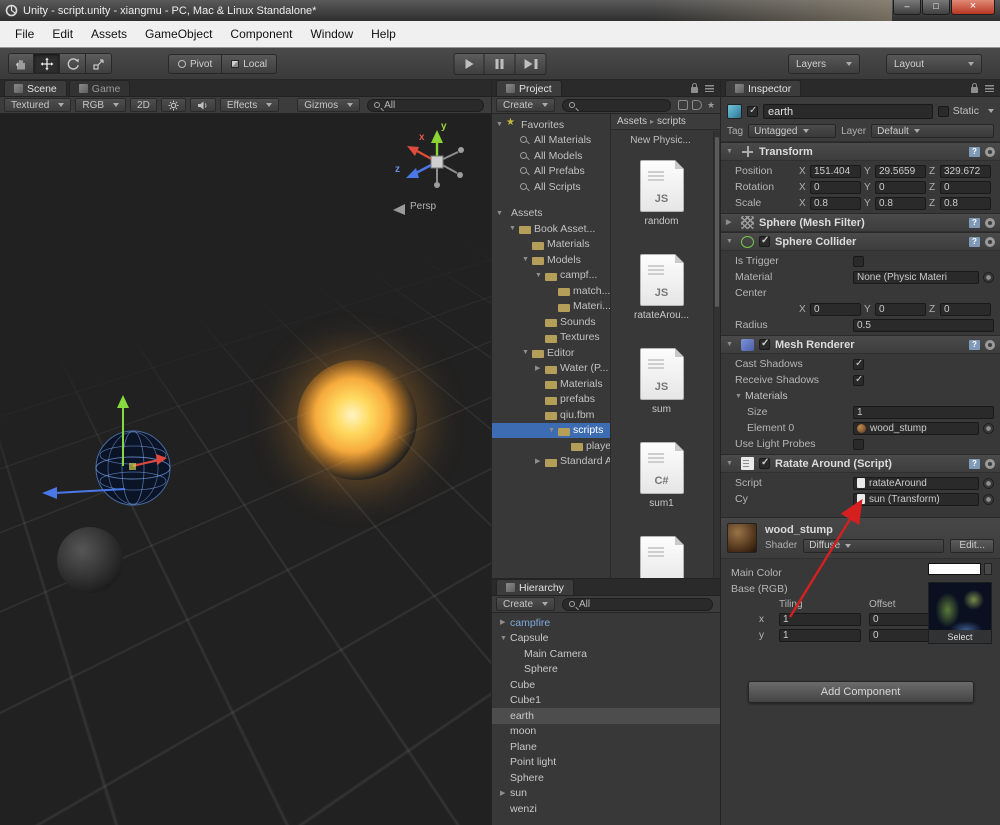  Describe the element at coordinates (662, 395) in the screenshot. I see `project-file: JS sum` at that location.